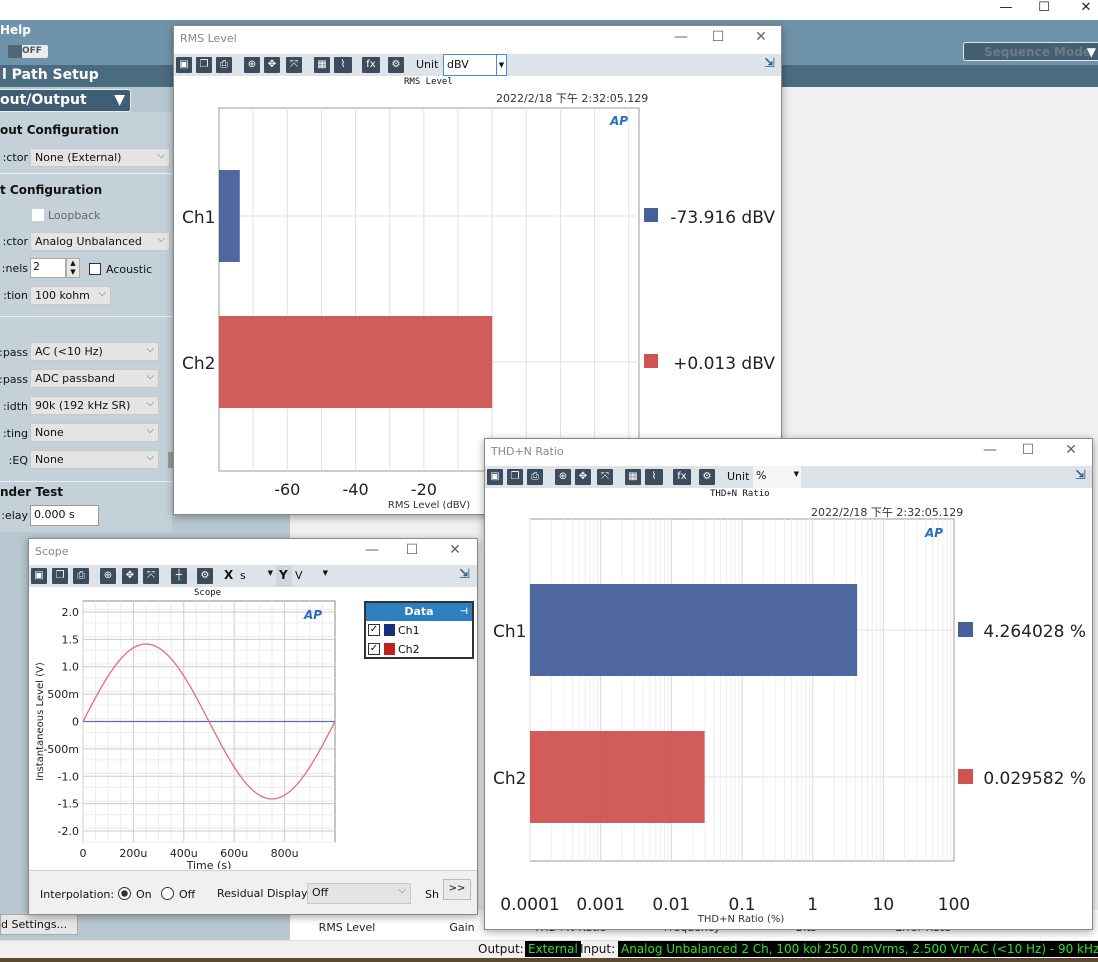 Image resolution: width=1098 pixels, height=962 pixels. What do you see at coordinates (694, 630) in the screenshot?
I see `bar-ch1` at bounding box center [694, 630].